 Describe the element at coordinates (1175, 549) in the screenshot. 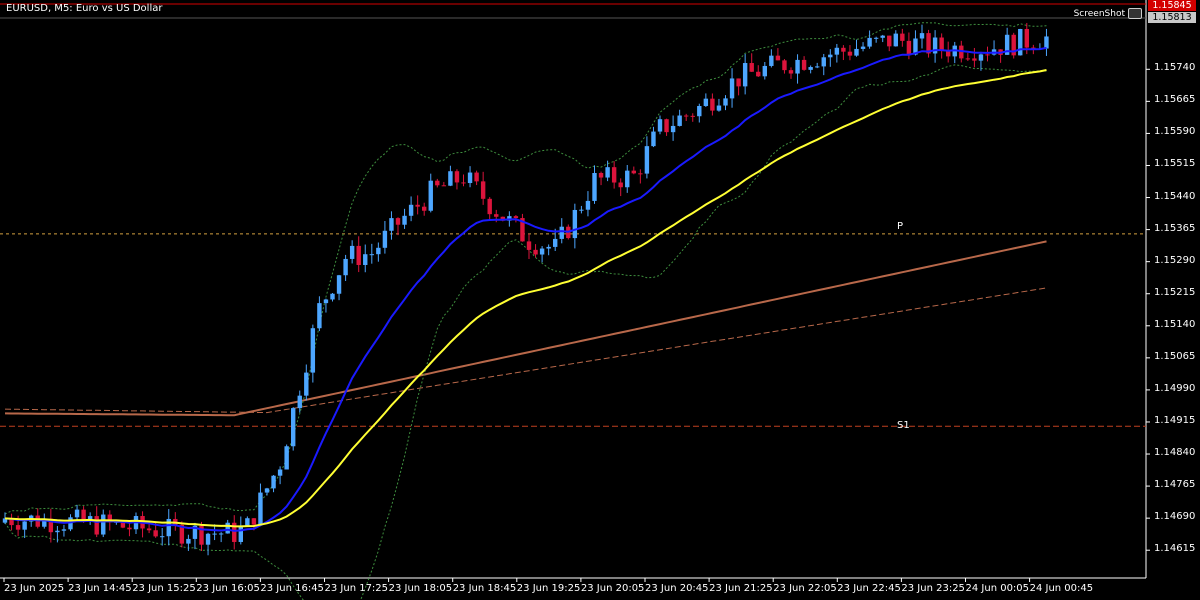

I see `price-tick-label: 1.14615` at that location.